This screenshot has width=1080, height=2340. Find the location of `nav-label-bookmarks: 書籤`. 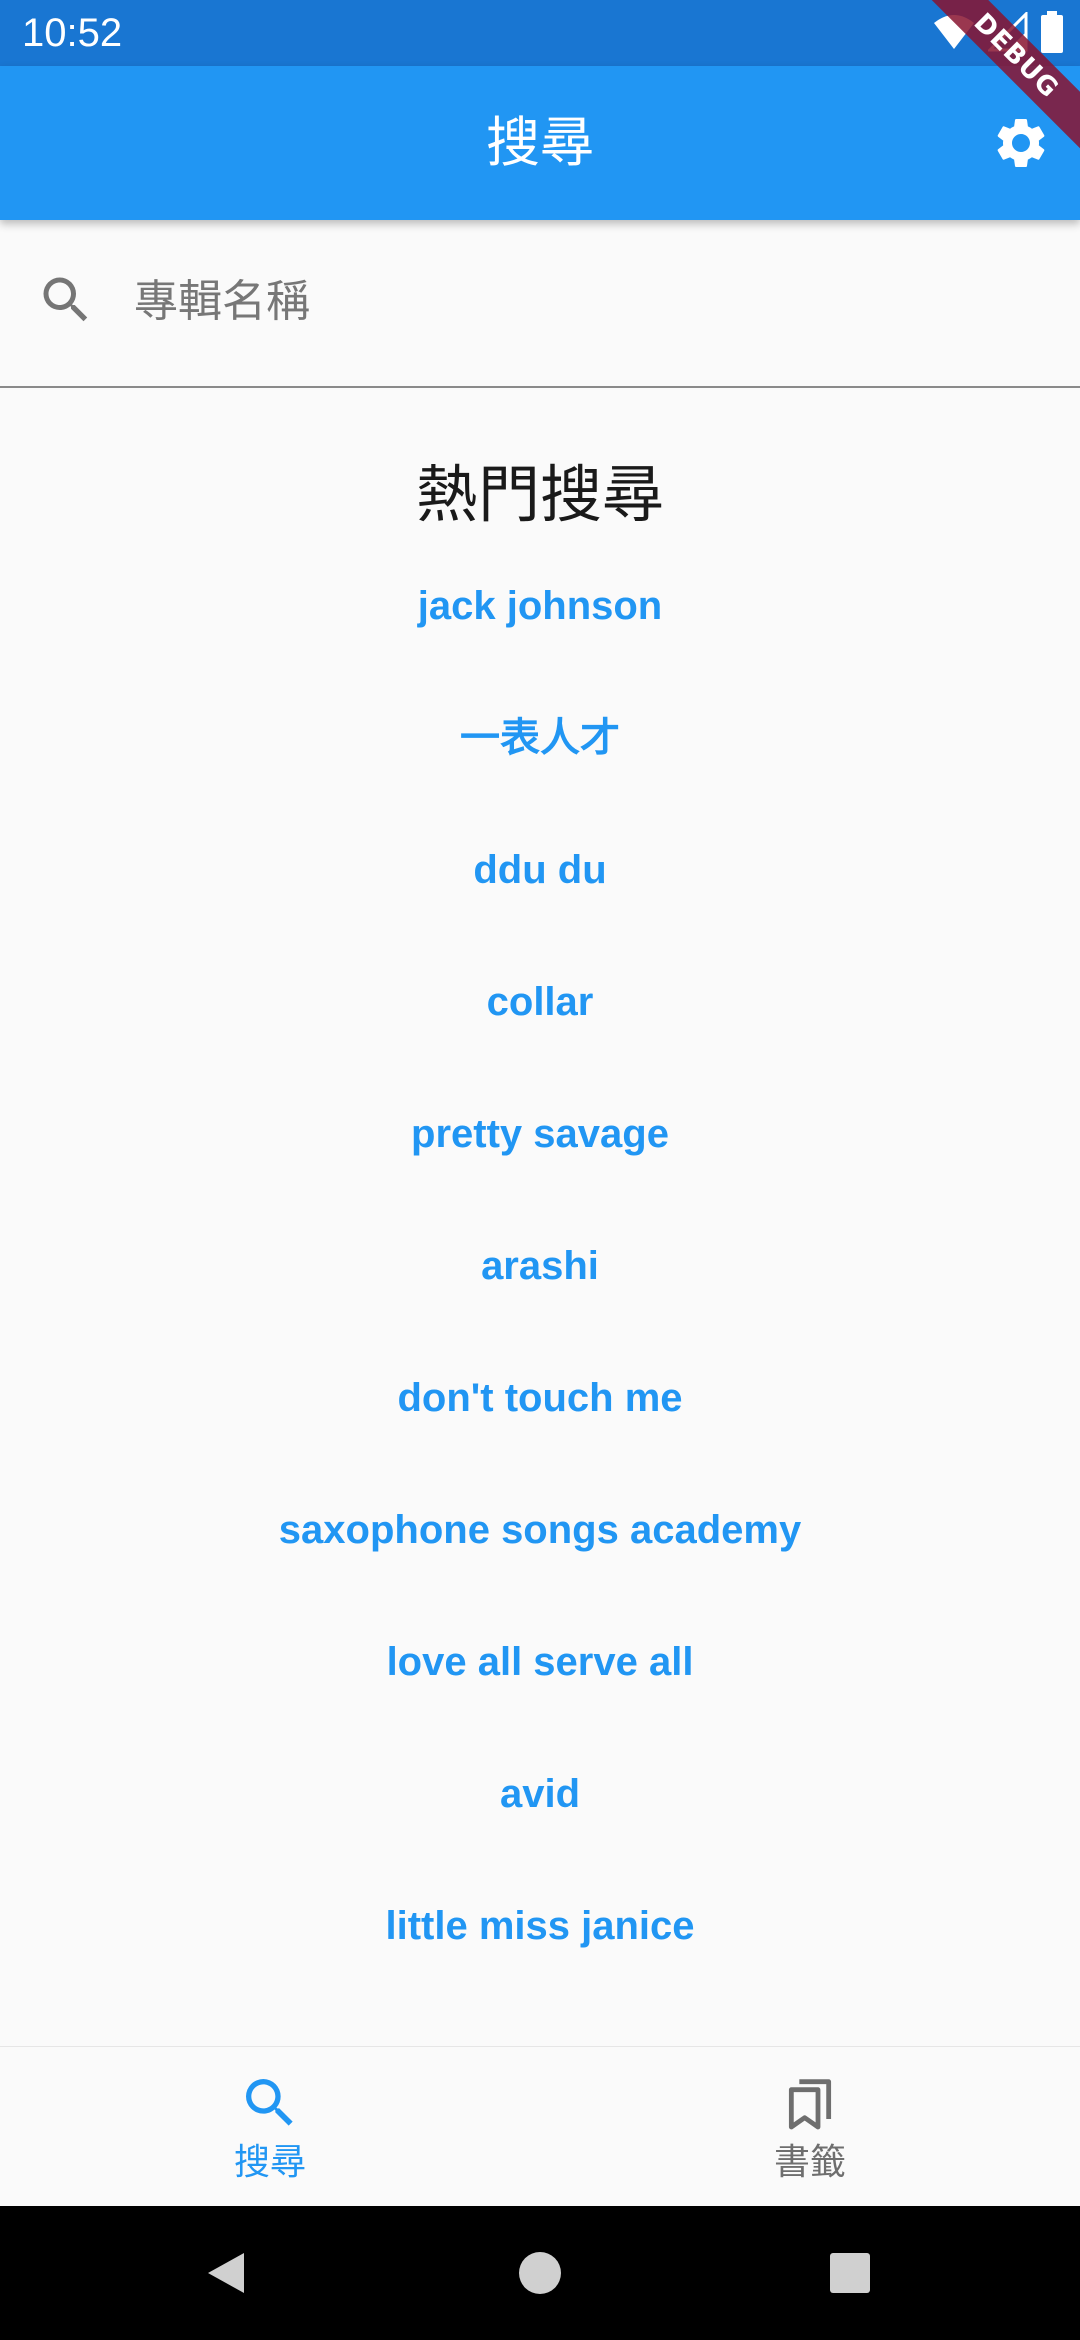

nav-label-bookmarks: 書籤 is located at coordinates (809, 2162).